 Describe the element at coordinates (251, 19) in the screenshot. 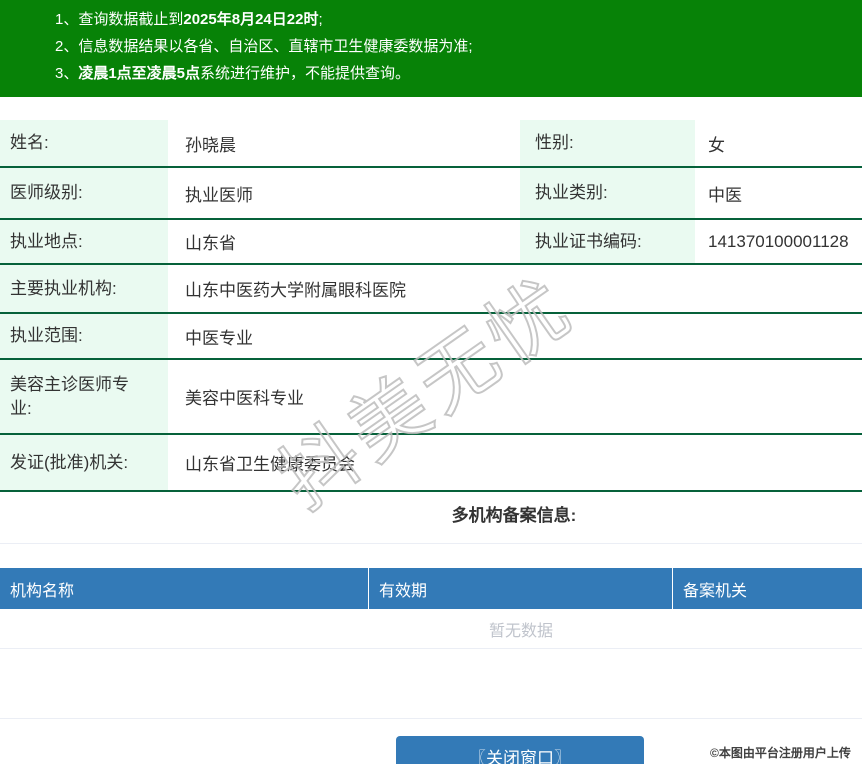

I see `notice-bold-text: 2025年8月24日22时` at that location.